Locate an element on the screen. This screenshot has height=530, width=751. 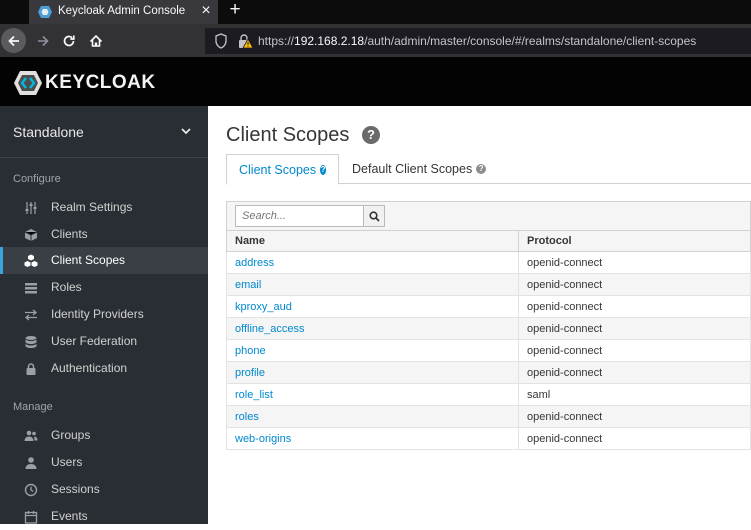
close-tab-icon: × is located at coordinates (206, 11).